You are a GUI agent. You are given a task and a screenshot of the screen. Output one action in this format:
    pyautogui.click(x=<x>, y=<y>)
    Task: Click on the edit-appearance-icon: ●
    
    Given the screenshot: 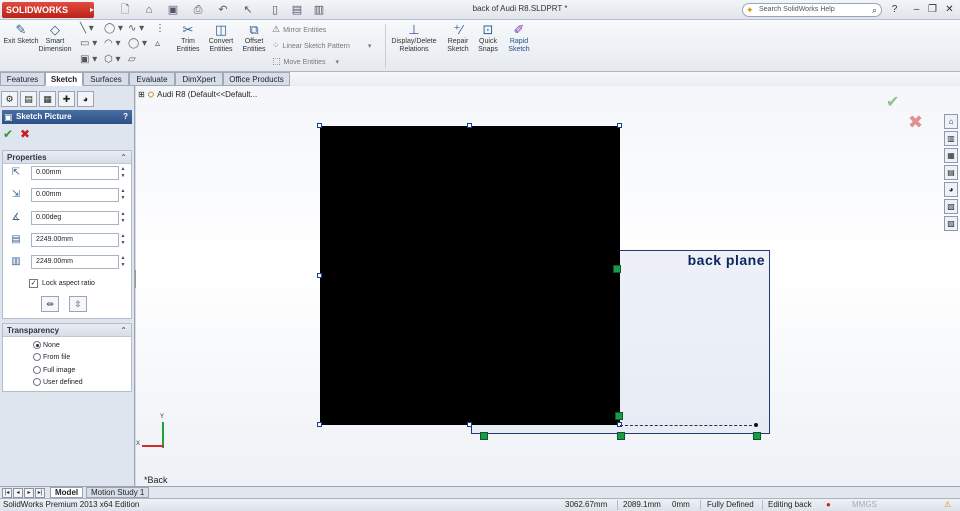 What is the action you would take?
    pyautogui.click(x=583, y=86)
    